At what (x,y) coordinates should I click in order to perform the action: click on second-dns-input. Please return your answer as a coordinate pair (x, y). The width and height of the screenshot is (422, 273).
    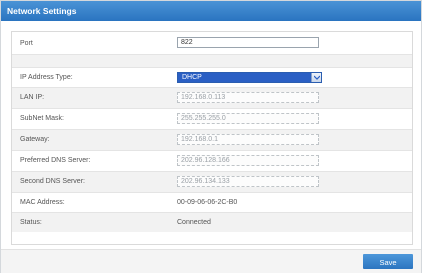
    Looking at the image, I should click on (248, 181).